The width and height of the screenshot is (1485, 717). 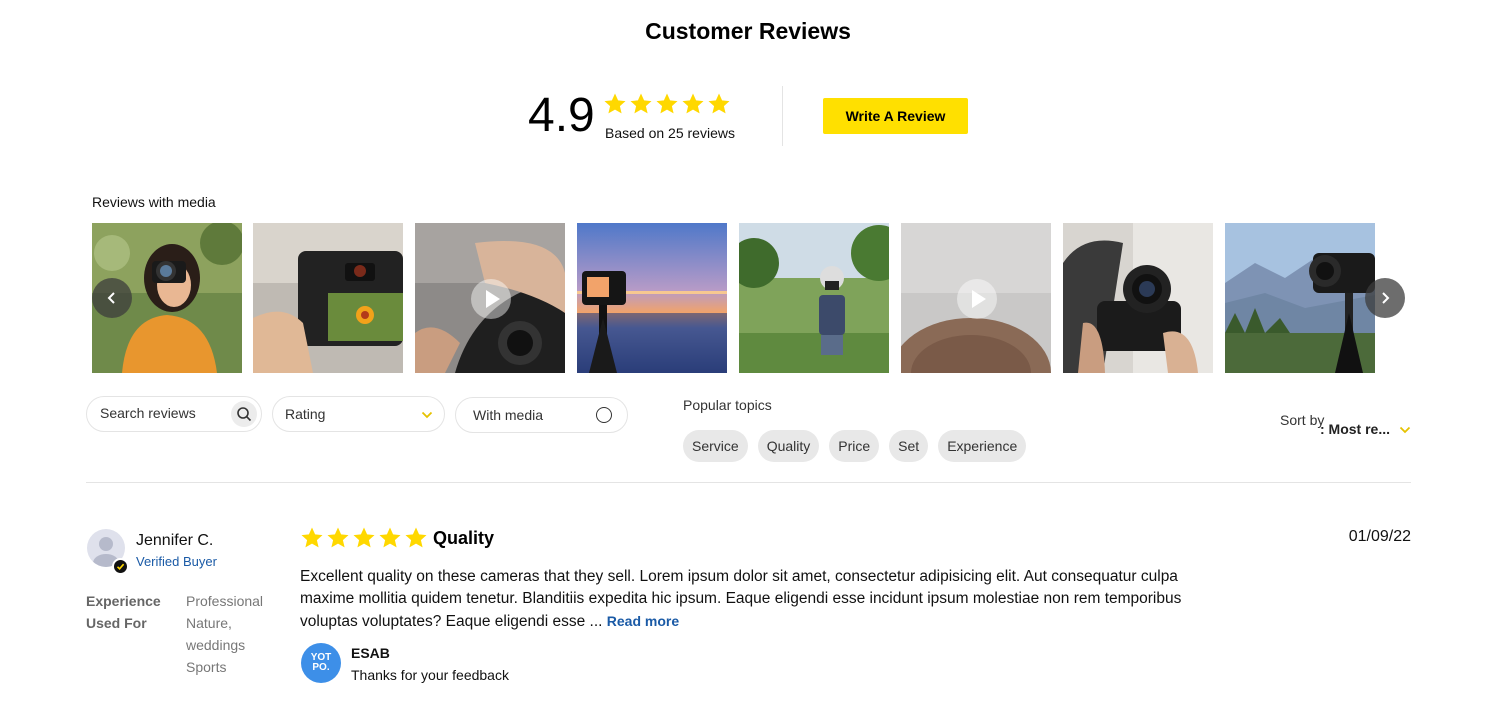 What do you see at coordinates (370, 653) in the screenshot?
I see `reply-author: ESAB` at bounding box center [370, 653].